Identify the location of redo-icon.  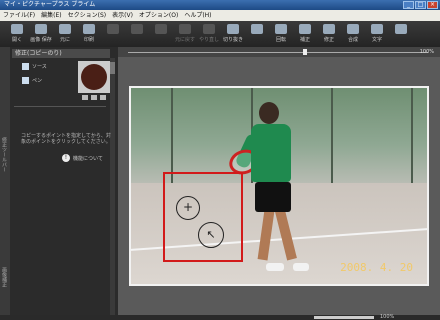
(209, 29).